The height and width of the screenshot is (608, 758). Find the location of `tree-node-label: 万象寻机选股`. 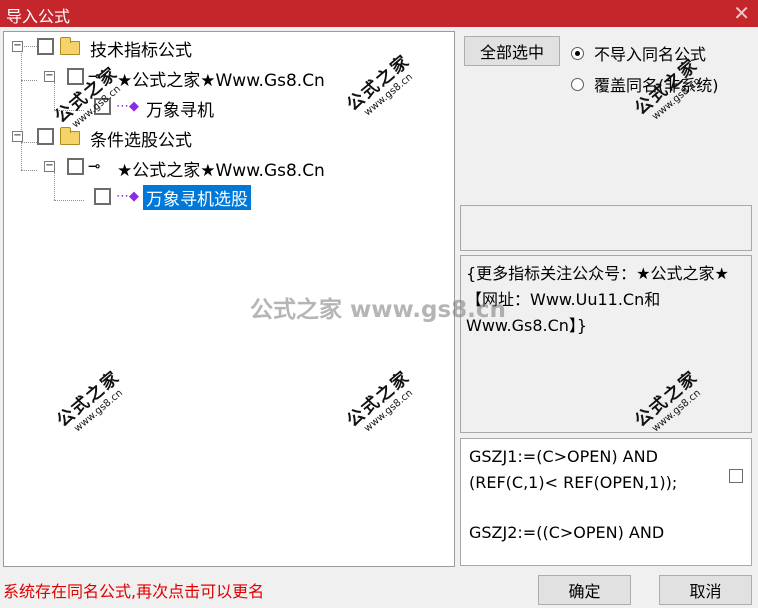

tree-node-label: 万象寻机选股 is located at coordinates (197, 197).